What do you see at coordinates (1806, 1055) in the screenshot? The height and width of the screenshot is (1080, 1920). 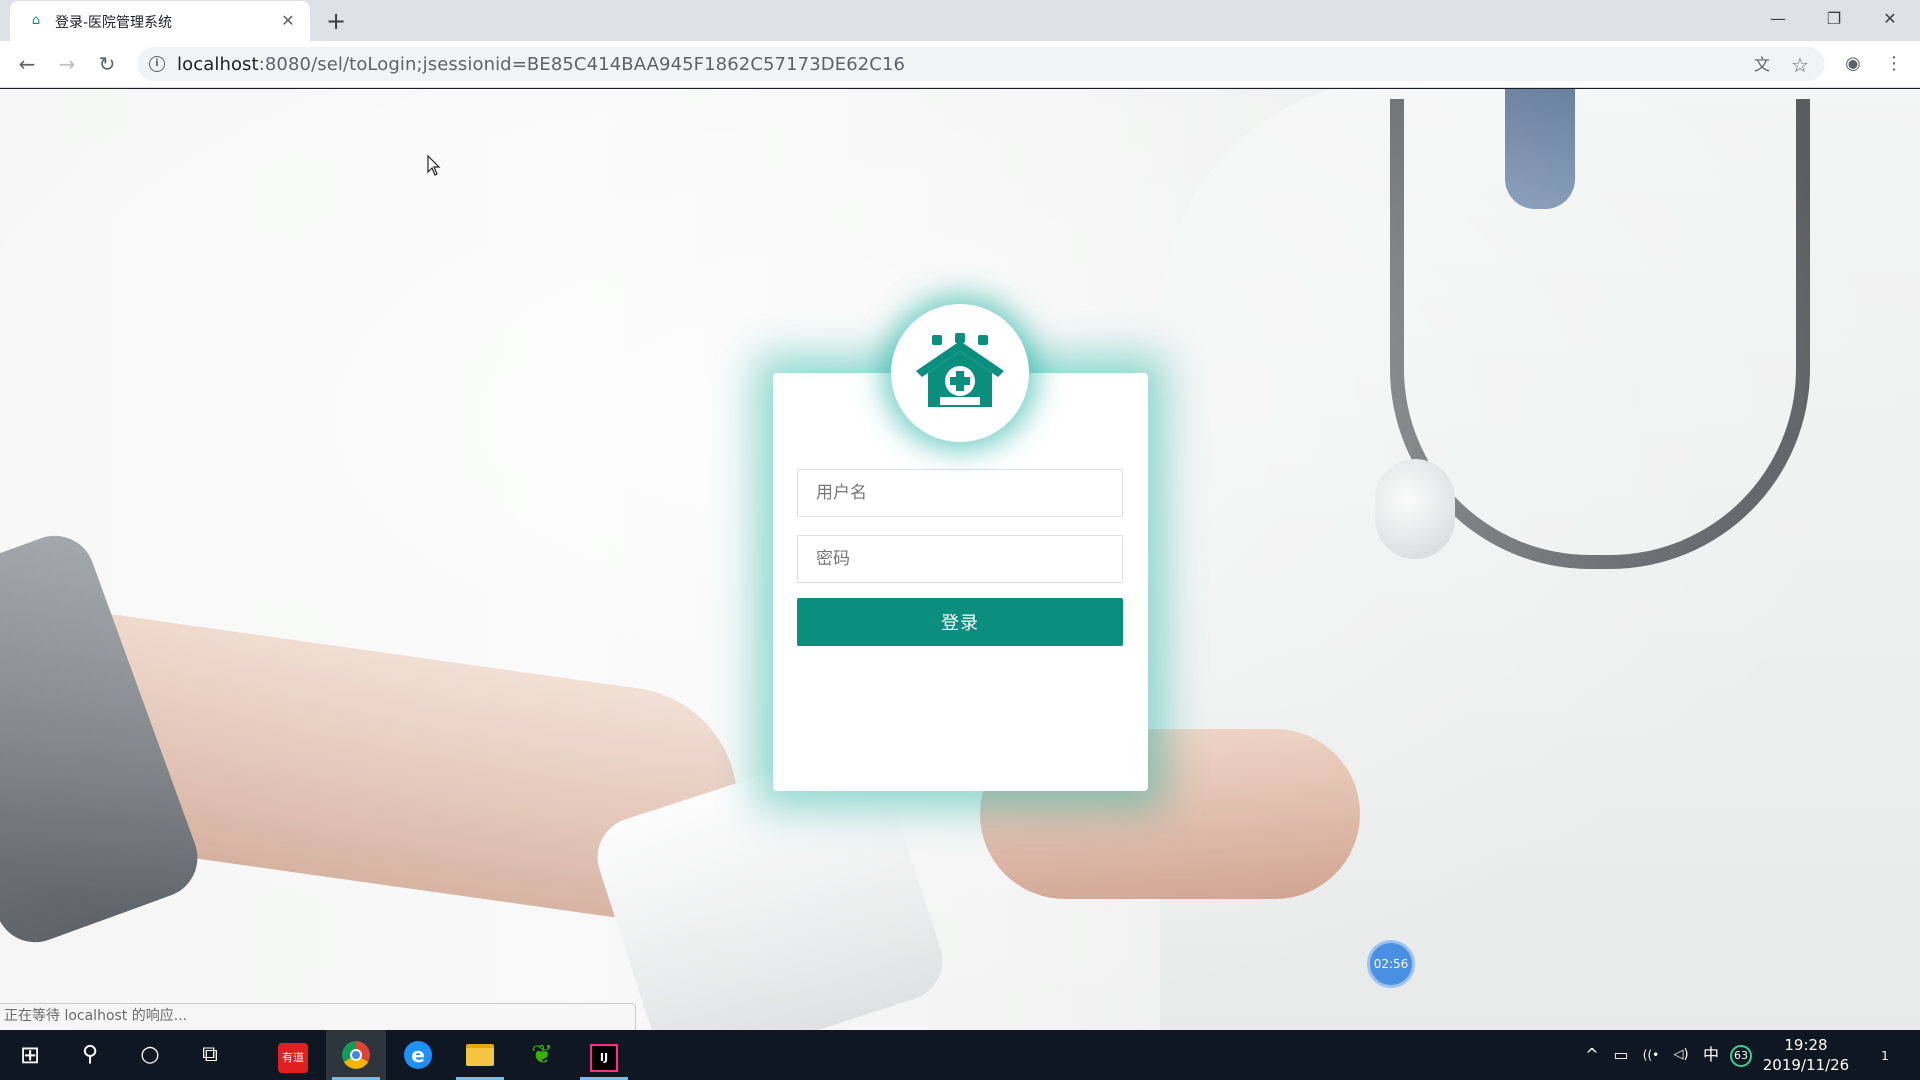 I see `system-clock: 19:28 2019/11/26` at bounding box center [1806, 1055].